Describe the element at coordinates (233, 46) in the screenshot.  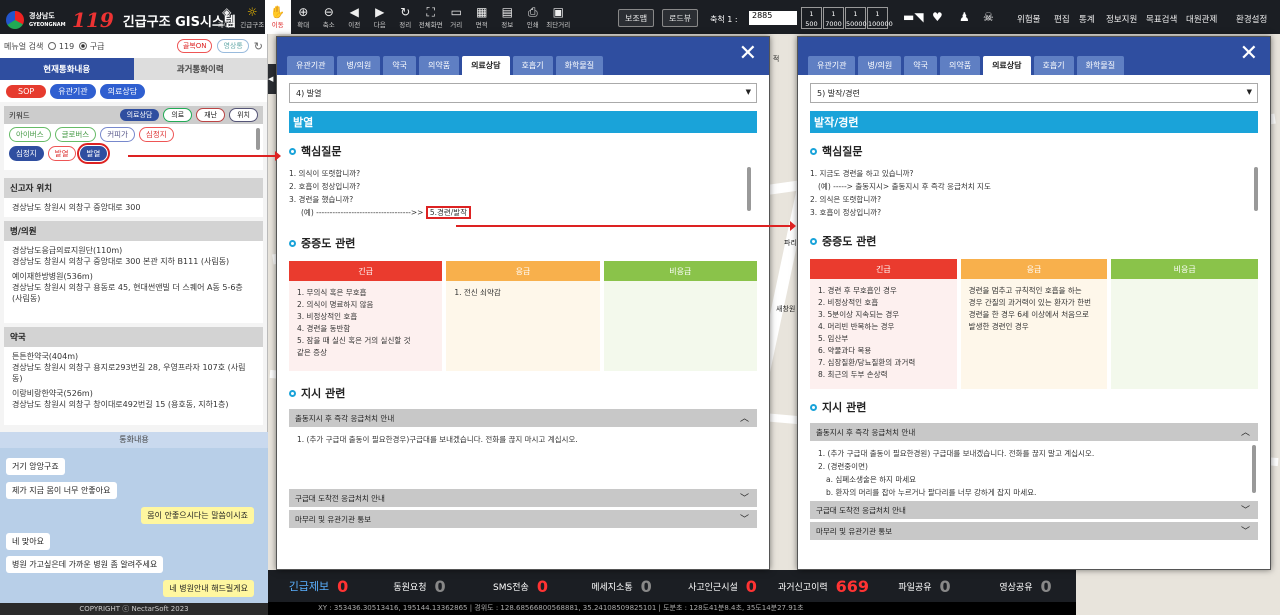
I see `video-call-chip: 영상통` at that location.